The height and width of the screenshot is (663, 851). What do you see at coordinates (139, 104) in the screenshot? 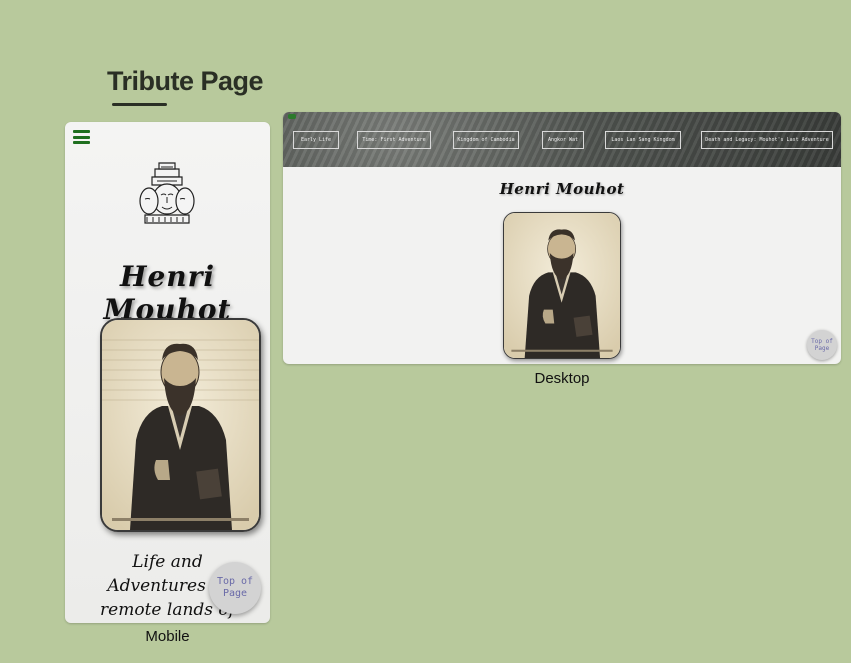
I see `title-underline` at bounding box center [139, 104].